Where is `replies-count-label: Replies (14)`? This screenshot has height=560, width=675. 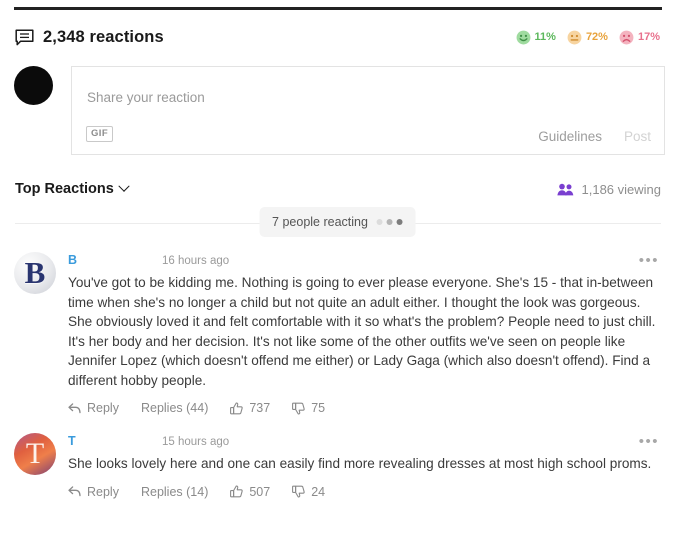 replies-count-label: Replies (14) is located at coordinates (174, 491).